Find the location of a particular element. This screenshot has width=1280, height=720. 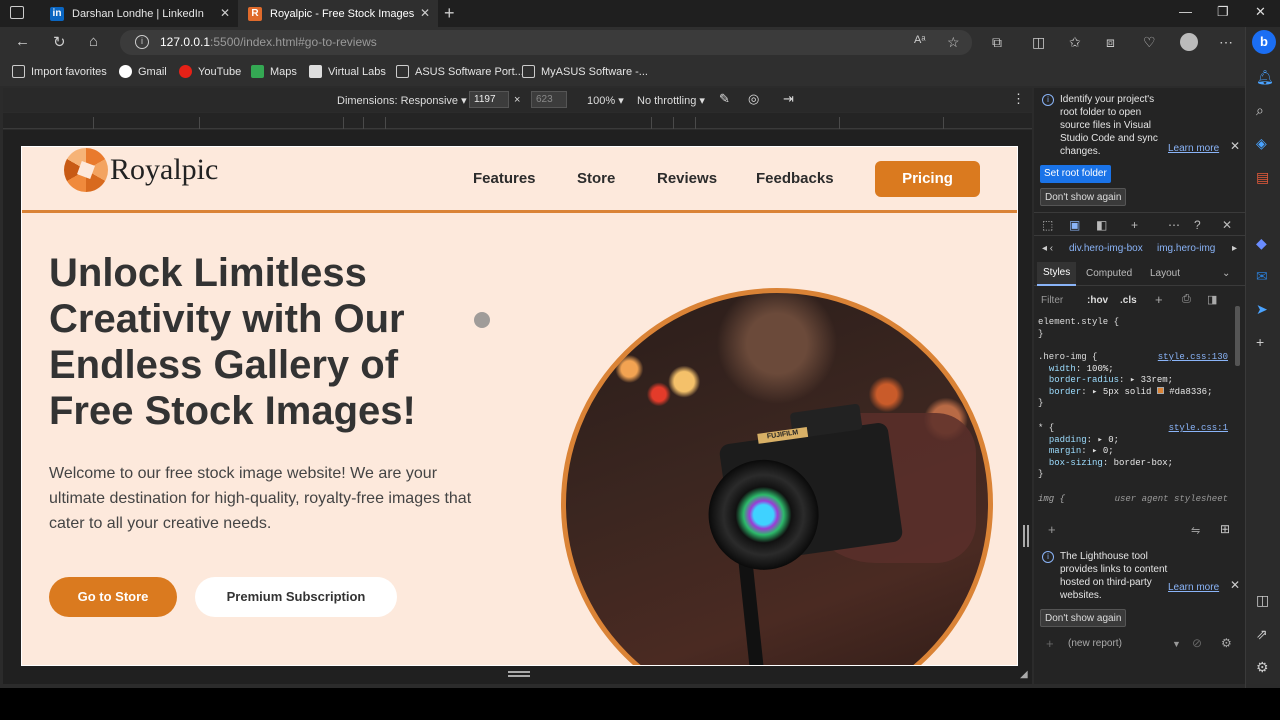

bookmark-maps: Maps is located at coordinates (274, 71).